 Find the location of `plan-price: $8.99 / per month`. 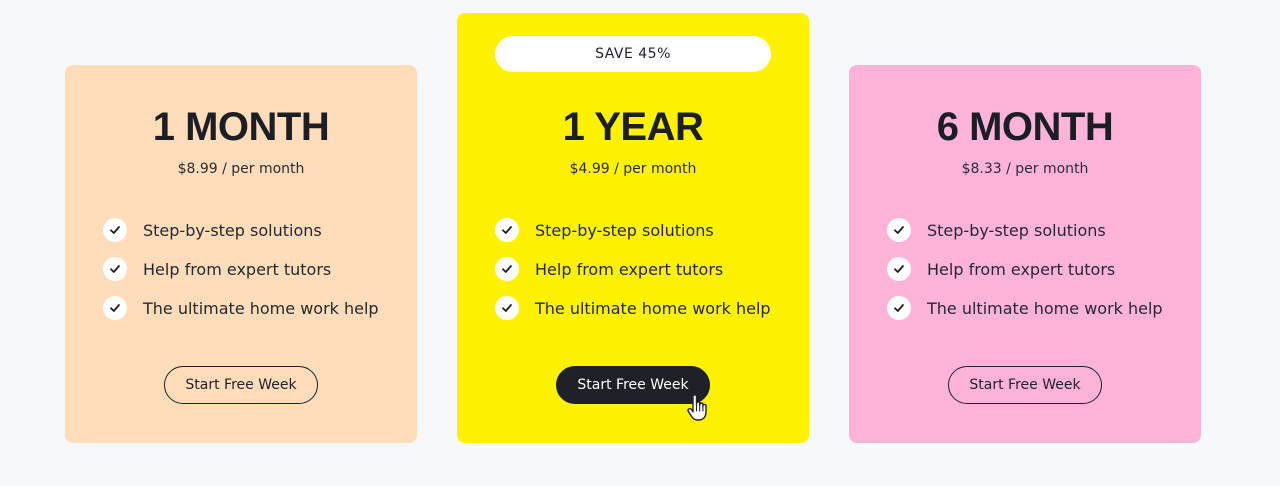

plan-price: $8.99 / per month is located at coordinates (241, 169).